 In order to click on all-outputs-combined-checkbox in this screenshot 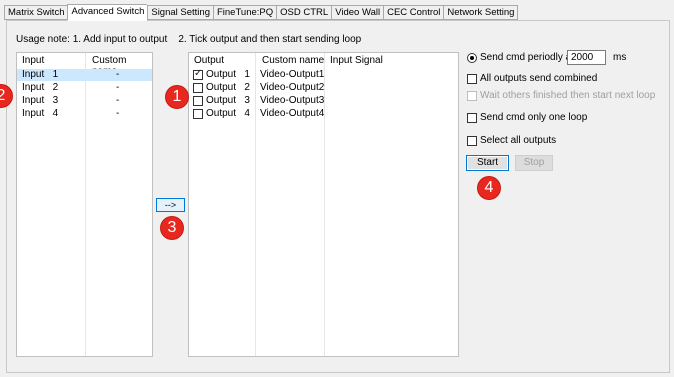, I will do `click(472, 79)`.